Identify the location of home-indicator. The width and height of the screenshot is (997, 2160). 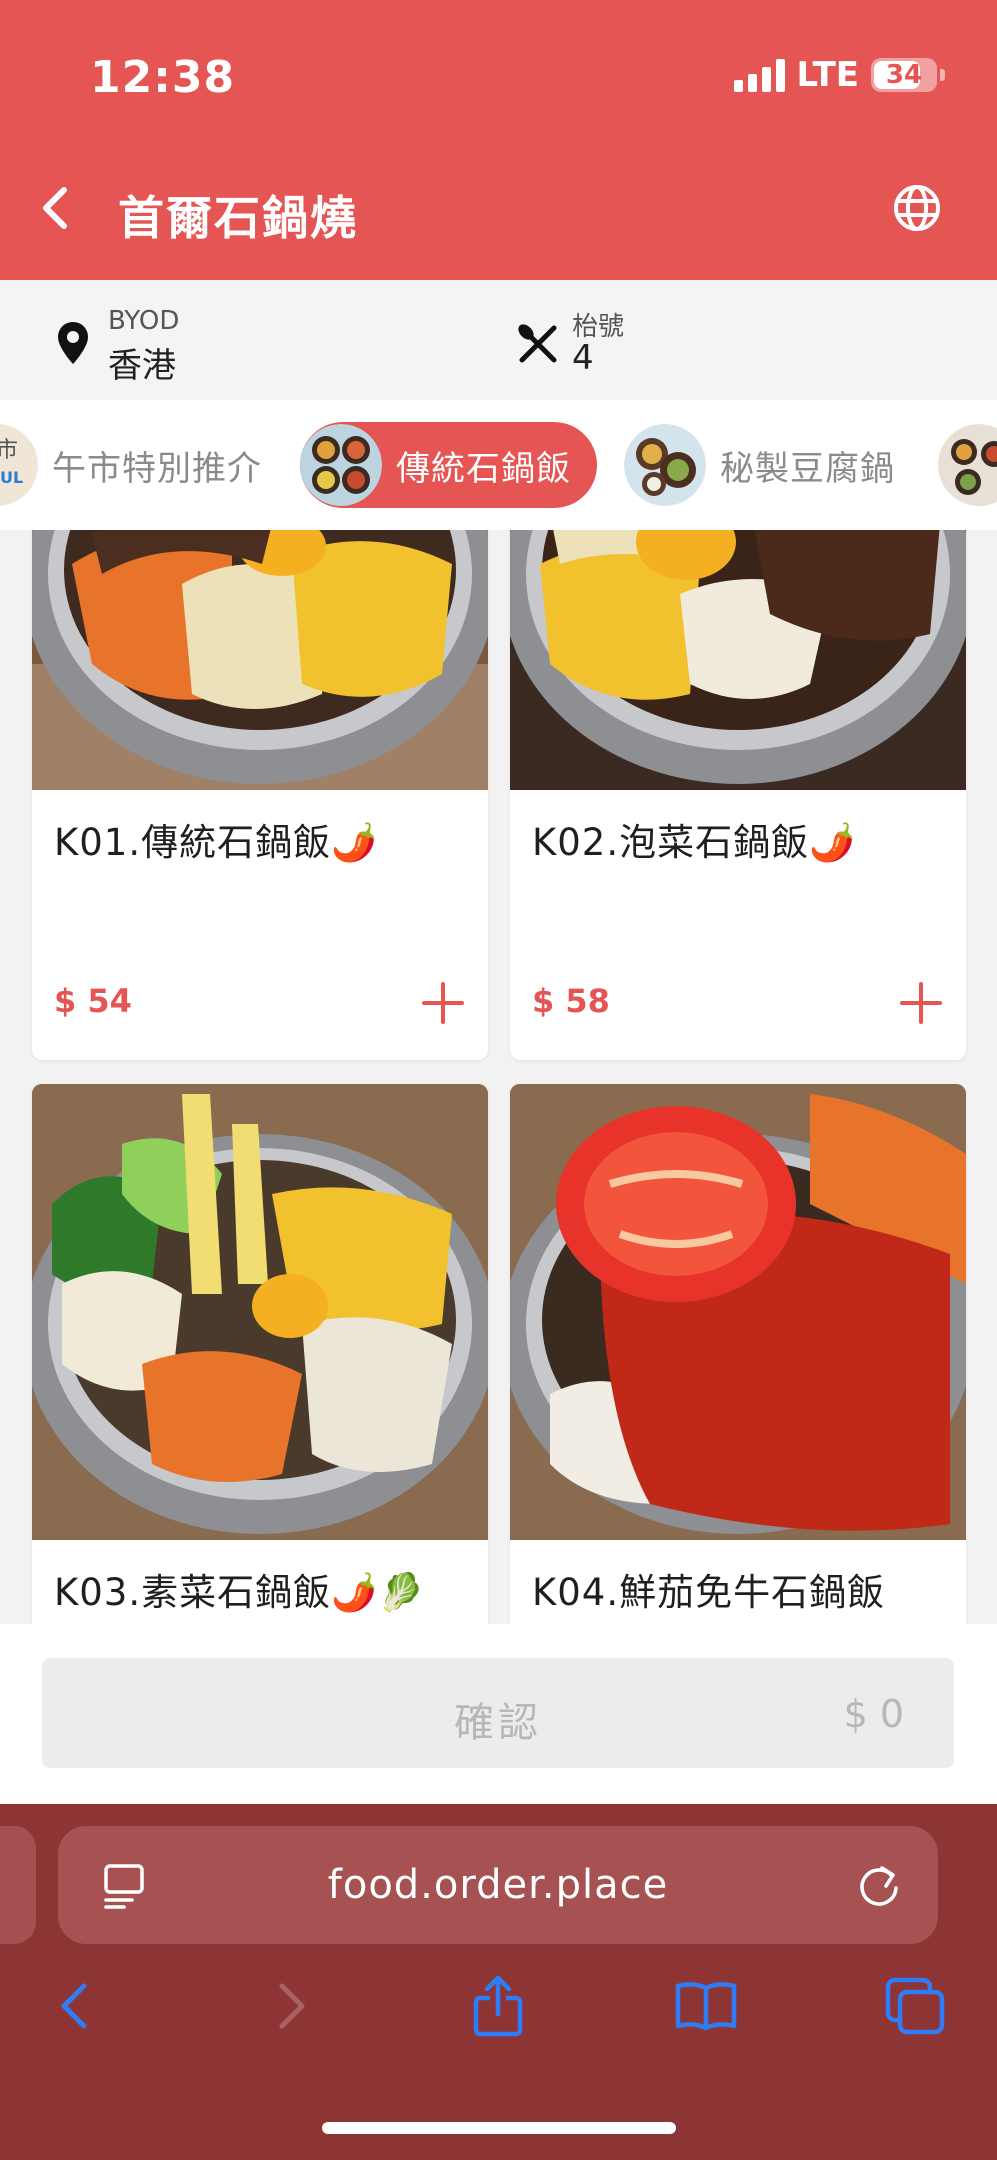
(499, 2128).